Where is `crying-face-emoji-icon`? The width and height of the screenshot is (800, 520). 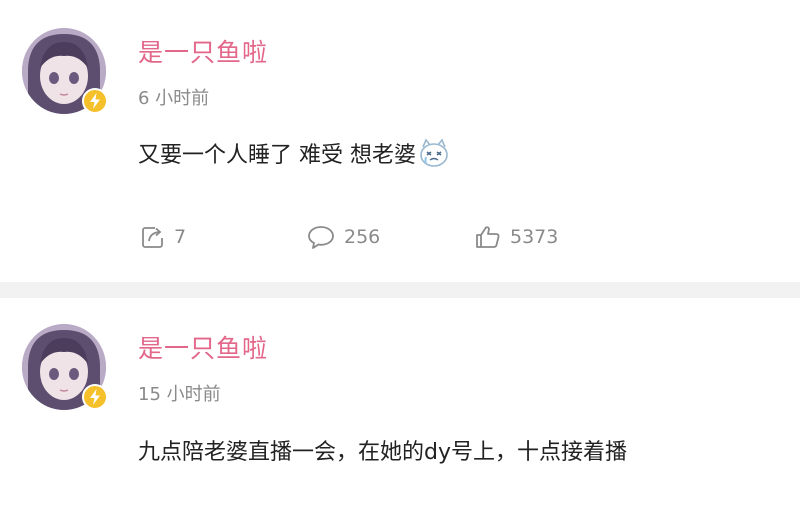
crying-face-emoji-icon is located at coordinates (434, 153).